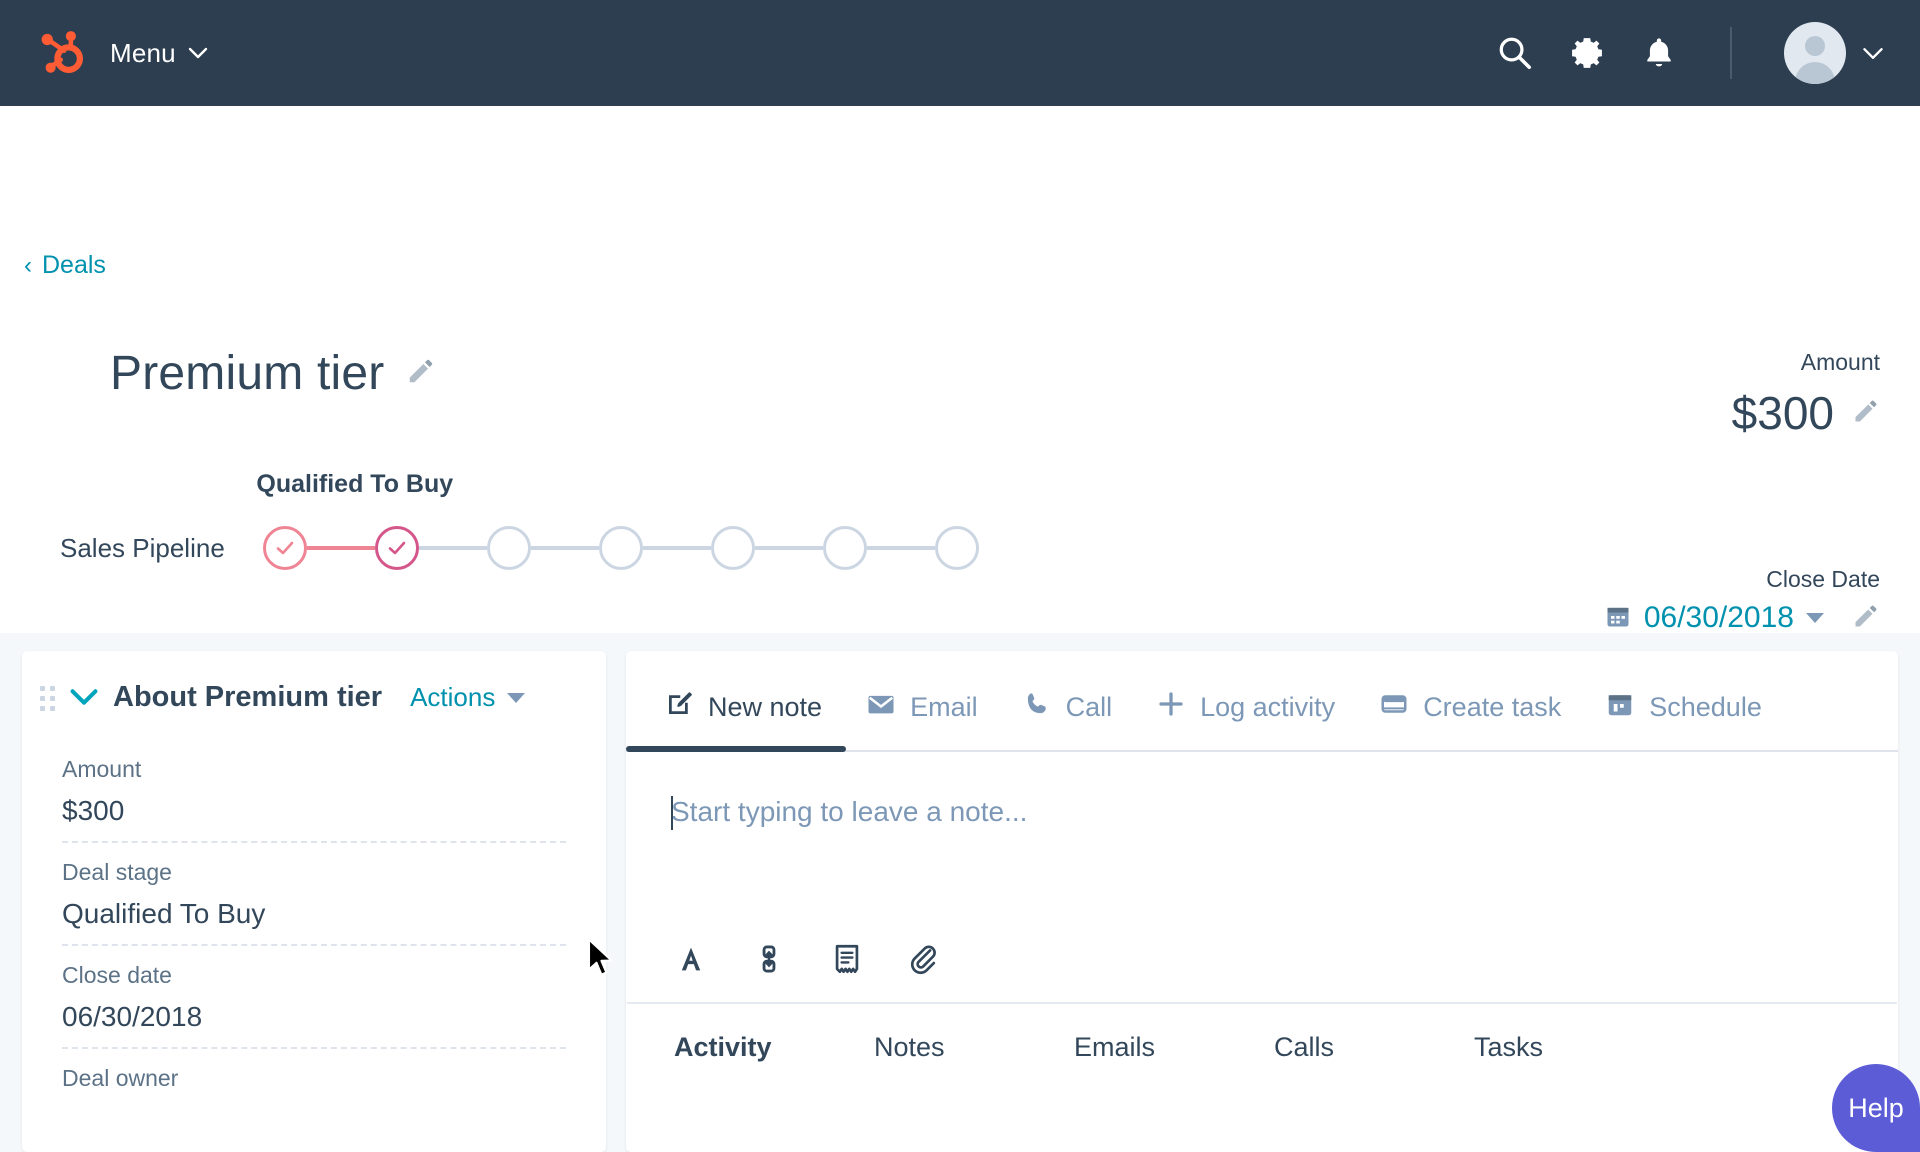 The image size is (1920, 1152). Describe the element at coordinates (974, 1047) in the screenshot. I see `bottom-tab-notes: Notes` at that location.